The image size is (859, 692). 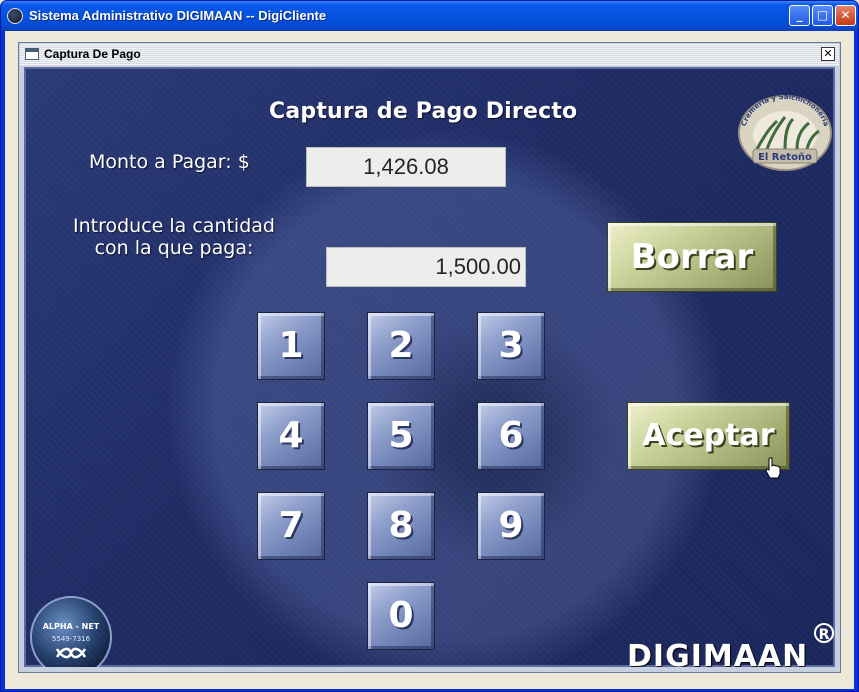 What do you see at coordinates (785, 132) in the screenshot?
I see `el-retono-logo: El Retoño Cremeria y Salchichoneria` at bounding box center [785, 132].